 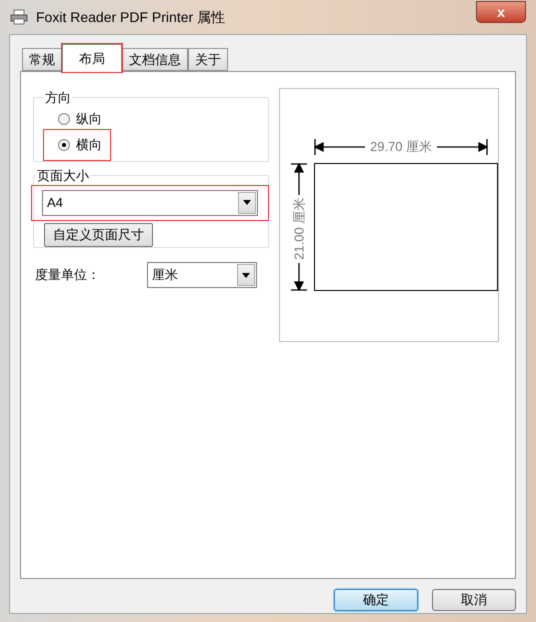 What do you see at coordinates (58, 98) in the screenshot?
I see `group-title: 方向` at bounding box center [58, 98].